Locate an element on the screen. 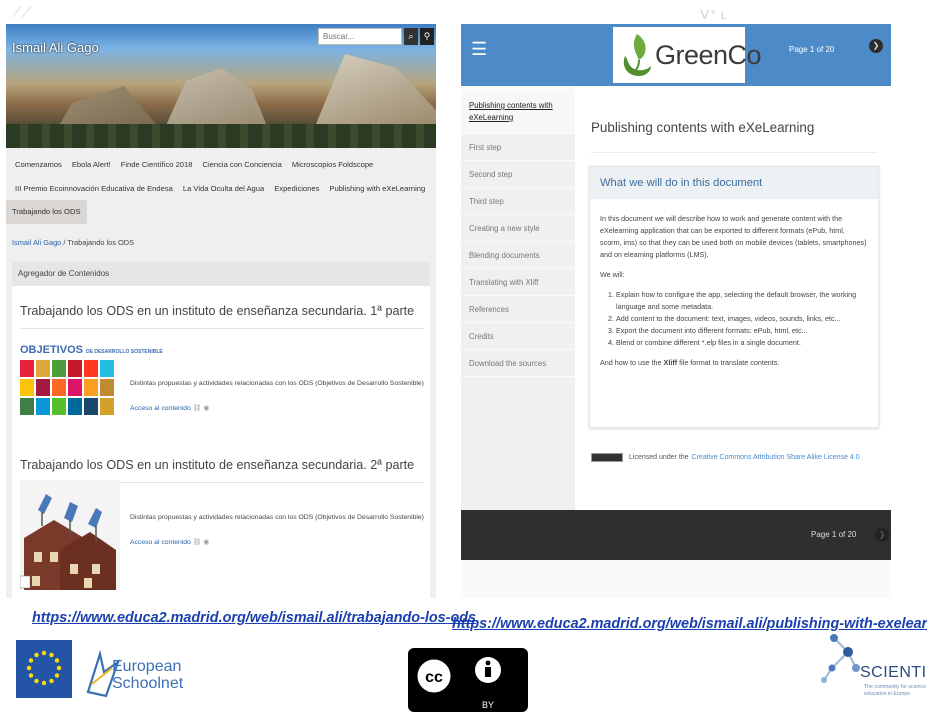  toc-item: Blending documents is located at coordinates (518, 255).